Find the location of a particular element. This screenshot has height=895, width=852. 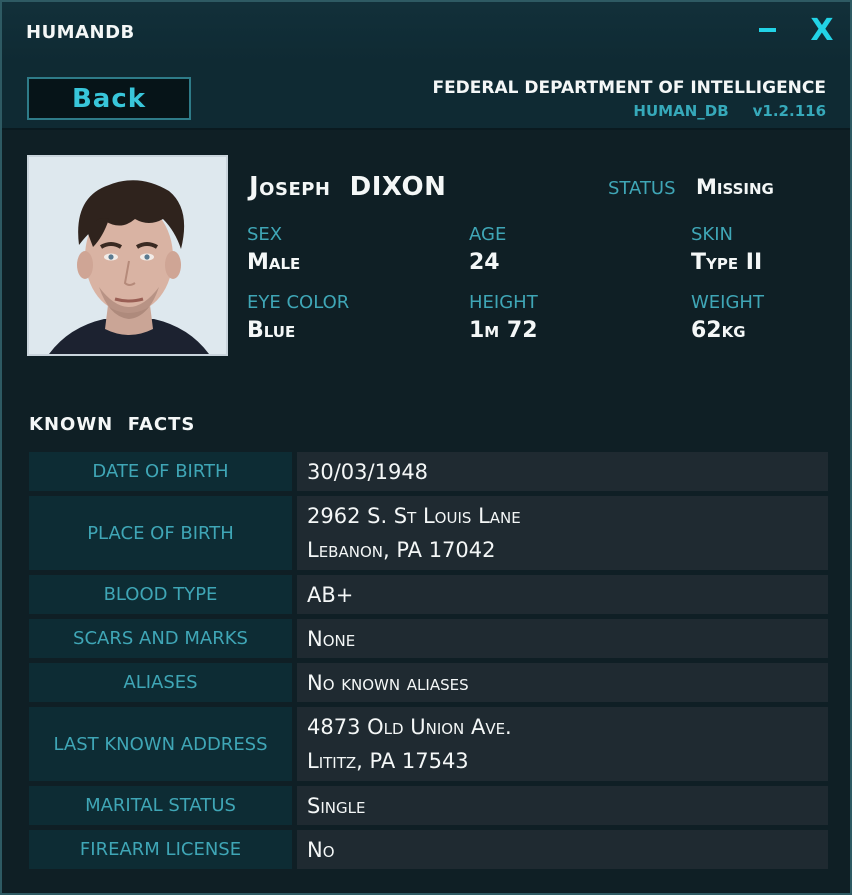

age-value: 24 is located at coordinates (484, 262).